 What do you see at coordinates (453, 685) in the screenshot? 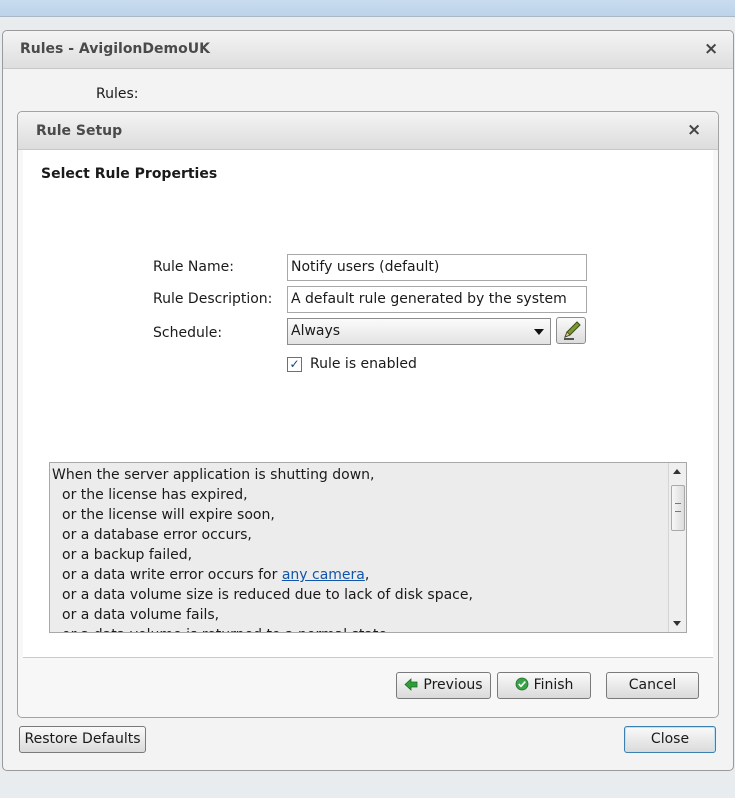
I see `previous-label: Previous` at bounding box center [453, 685].